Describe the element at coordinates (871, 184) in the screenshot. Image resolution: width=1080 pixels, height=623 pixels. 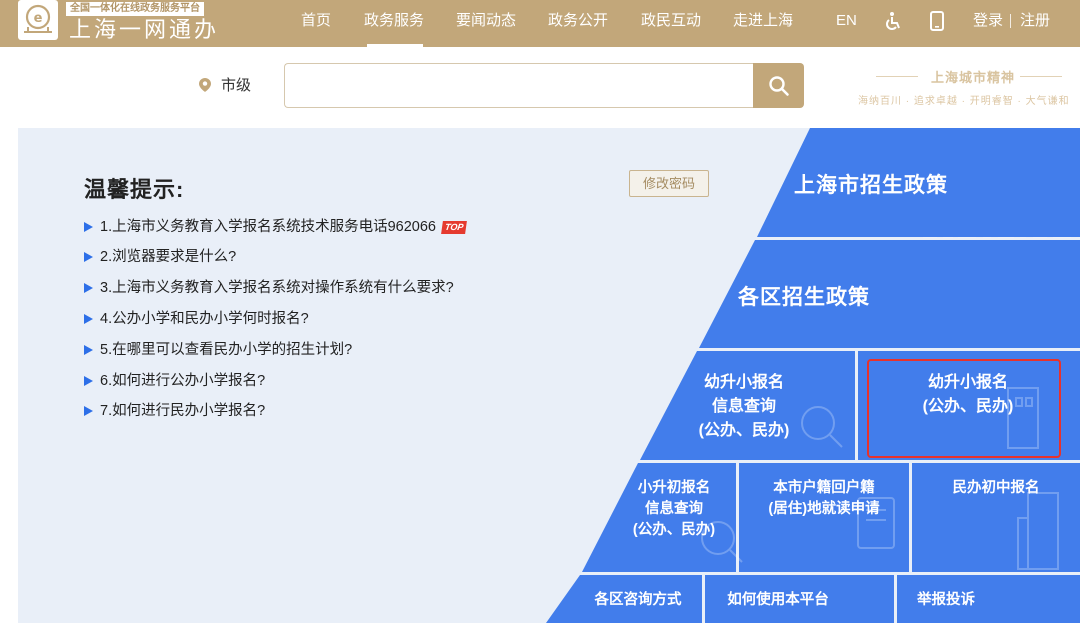
I see `tile-city-policy-label: 上海市招生政策` at that location.